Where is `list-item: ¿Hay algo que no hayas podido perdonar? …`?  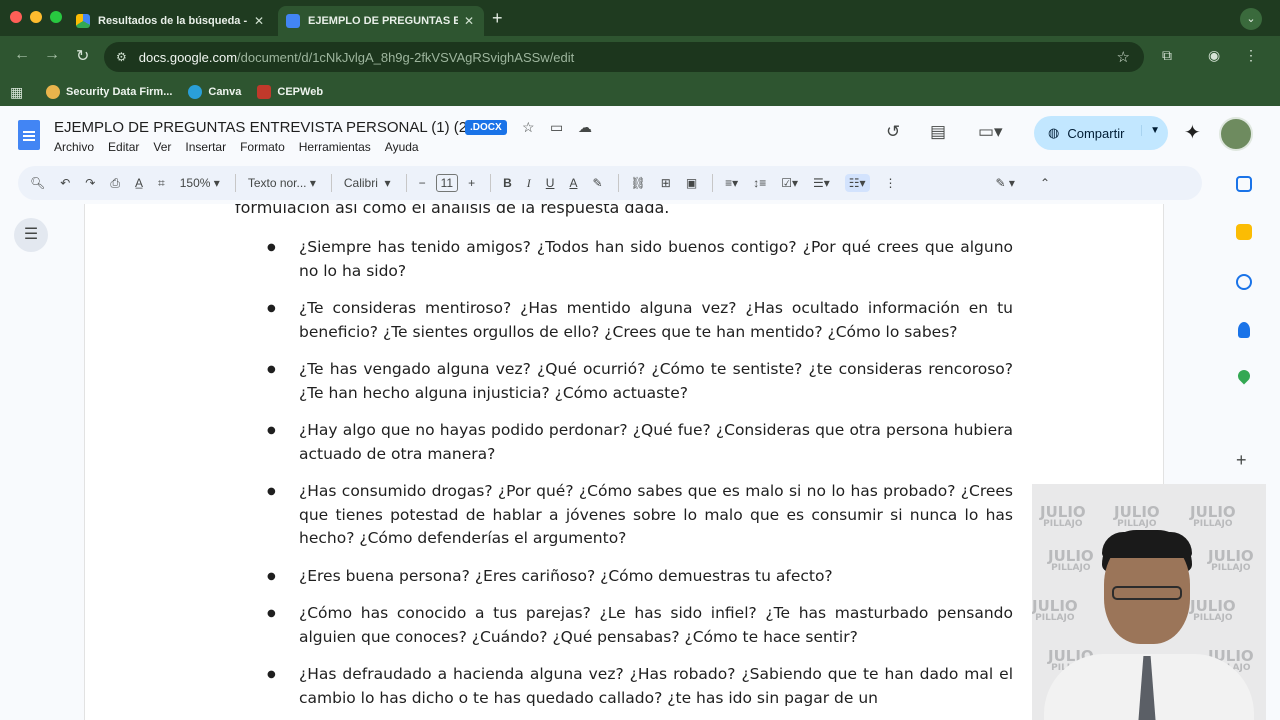 list-item: ¿Hay algo que no hayas podido perdonar? … is located at coordinates (624, 442).